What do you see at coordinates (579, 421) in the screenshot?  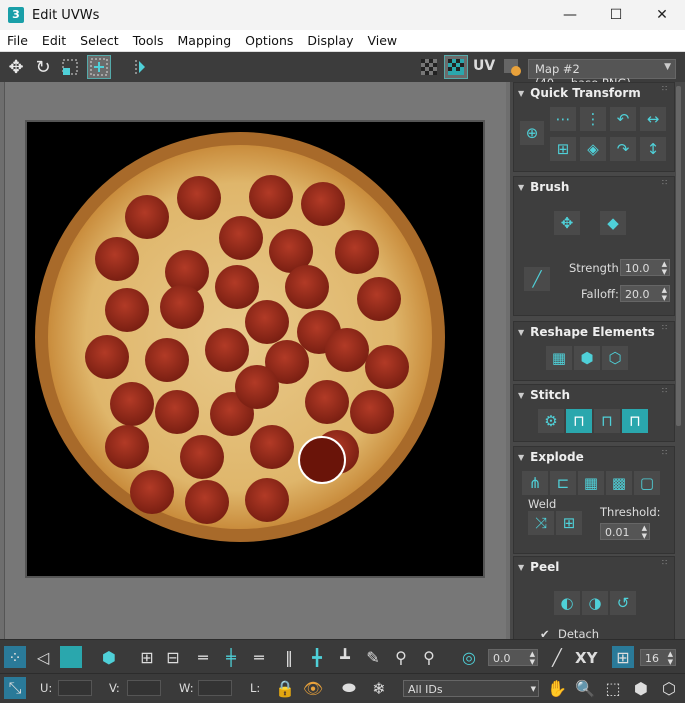 I see `stitch-to-source-icon: ⊓` at bounding box center [579, 421].